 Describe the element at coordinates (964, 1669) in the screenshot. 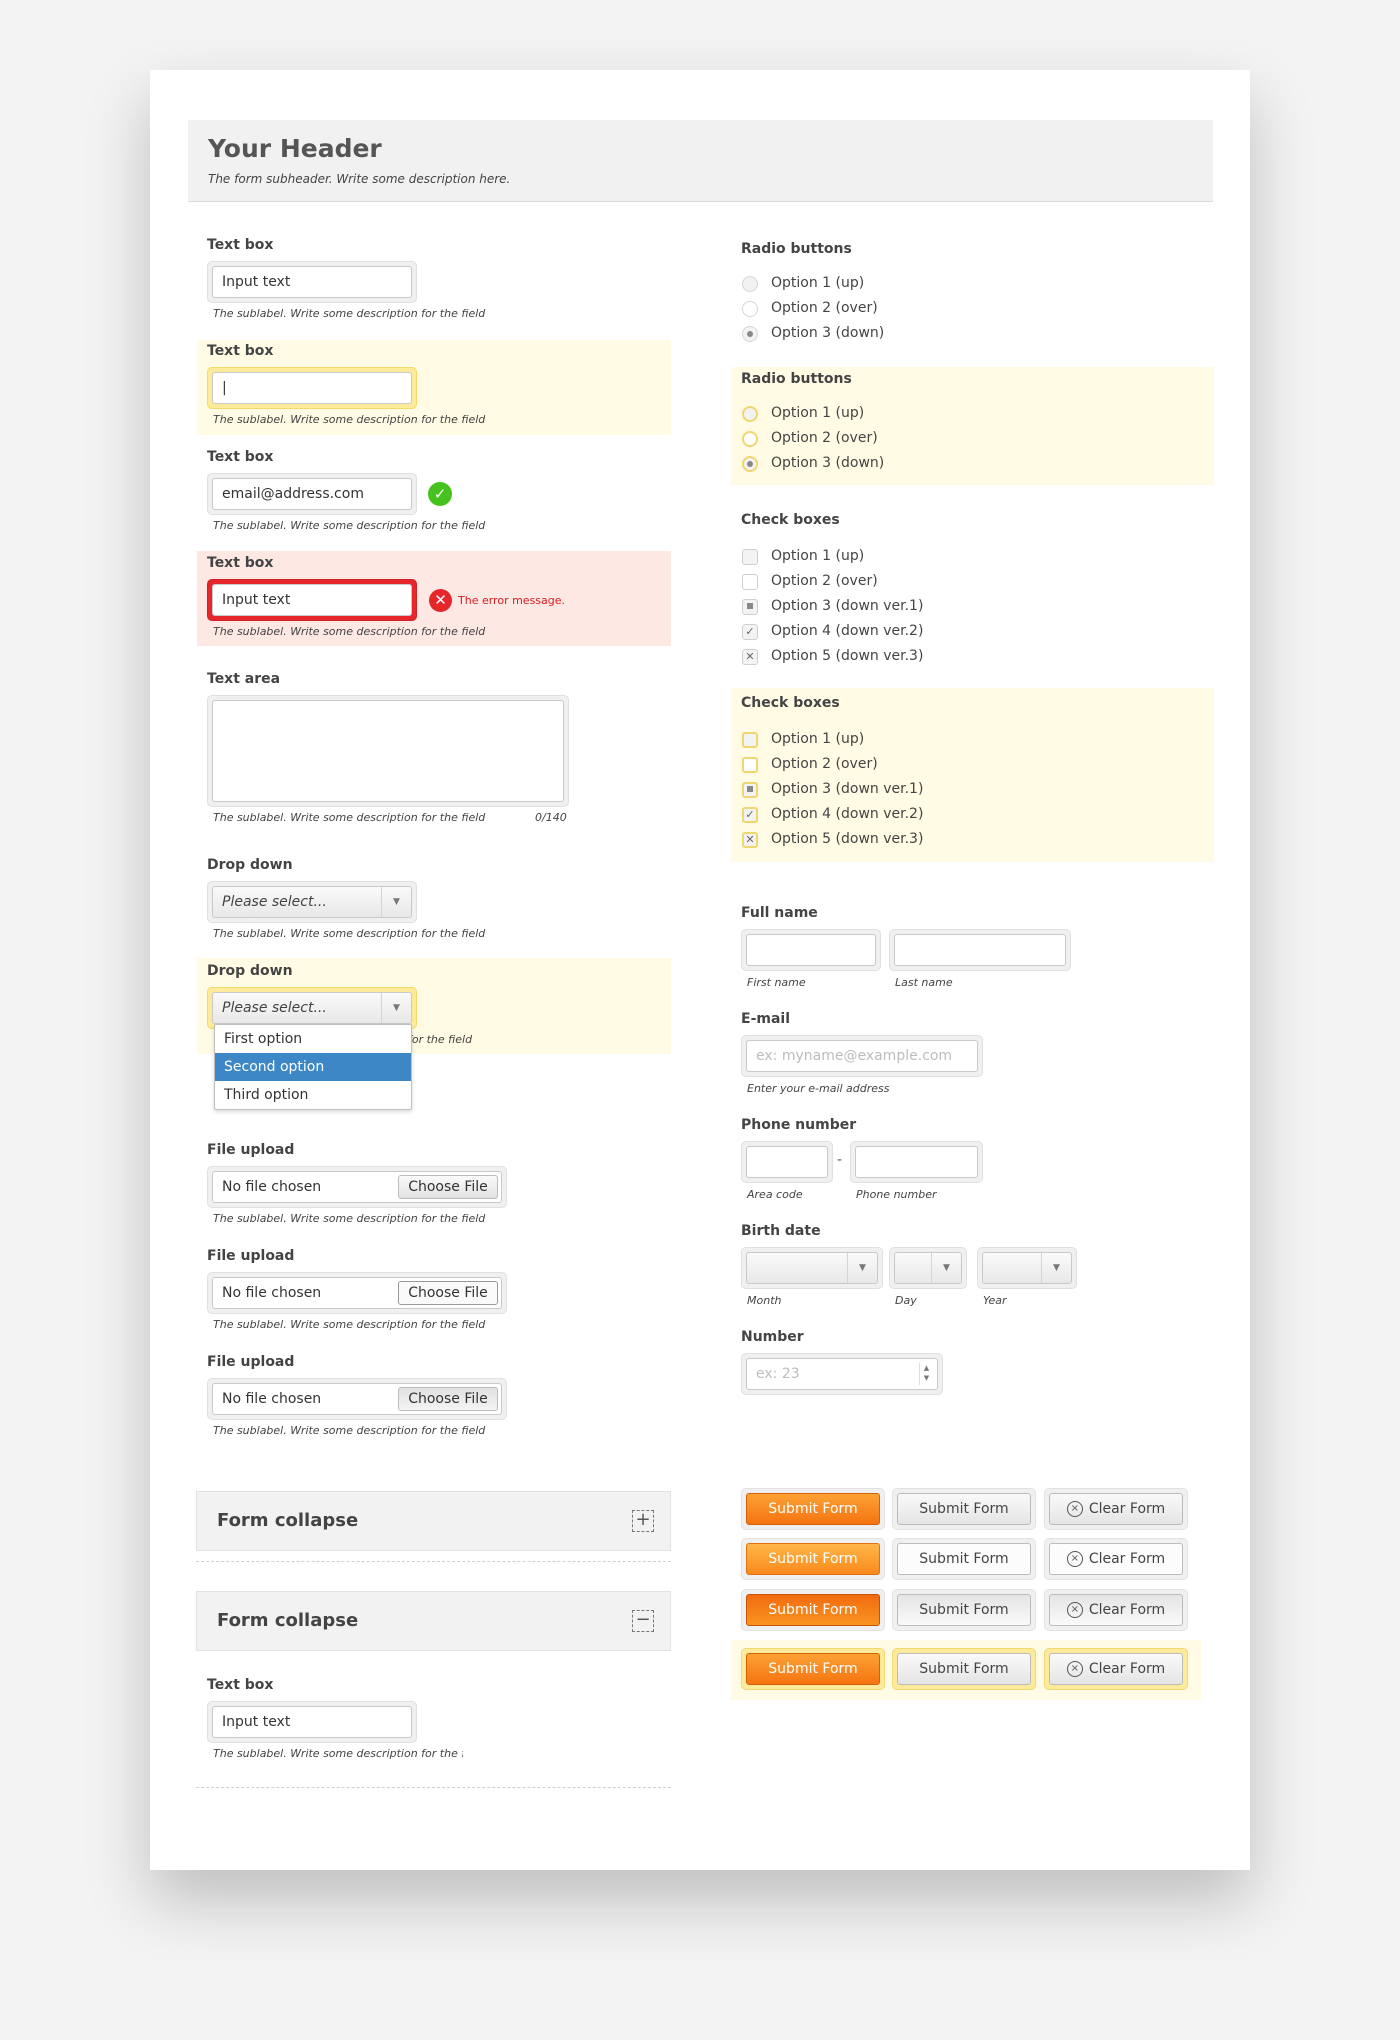

I see `submit-button-secondary-focused: Submit Form` at that location.